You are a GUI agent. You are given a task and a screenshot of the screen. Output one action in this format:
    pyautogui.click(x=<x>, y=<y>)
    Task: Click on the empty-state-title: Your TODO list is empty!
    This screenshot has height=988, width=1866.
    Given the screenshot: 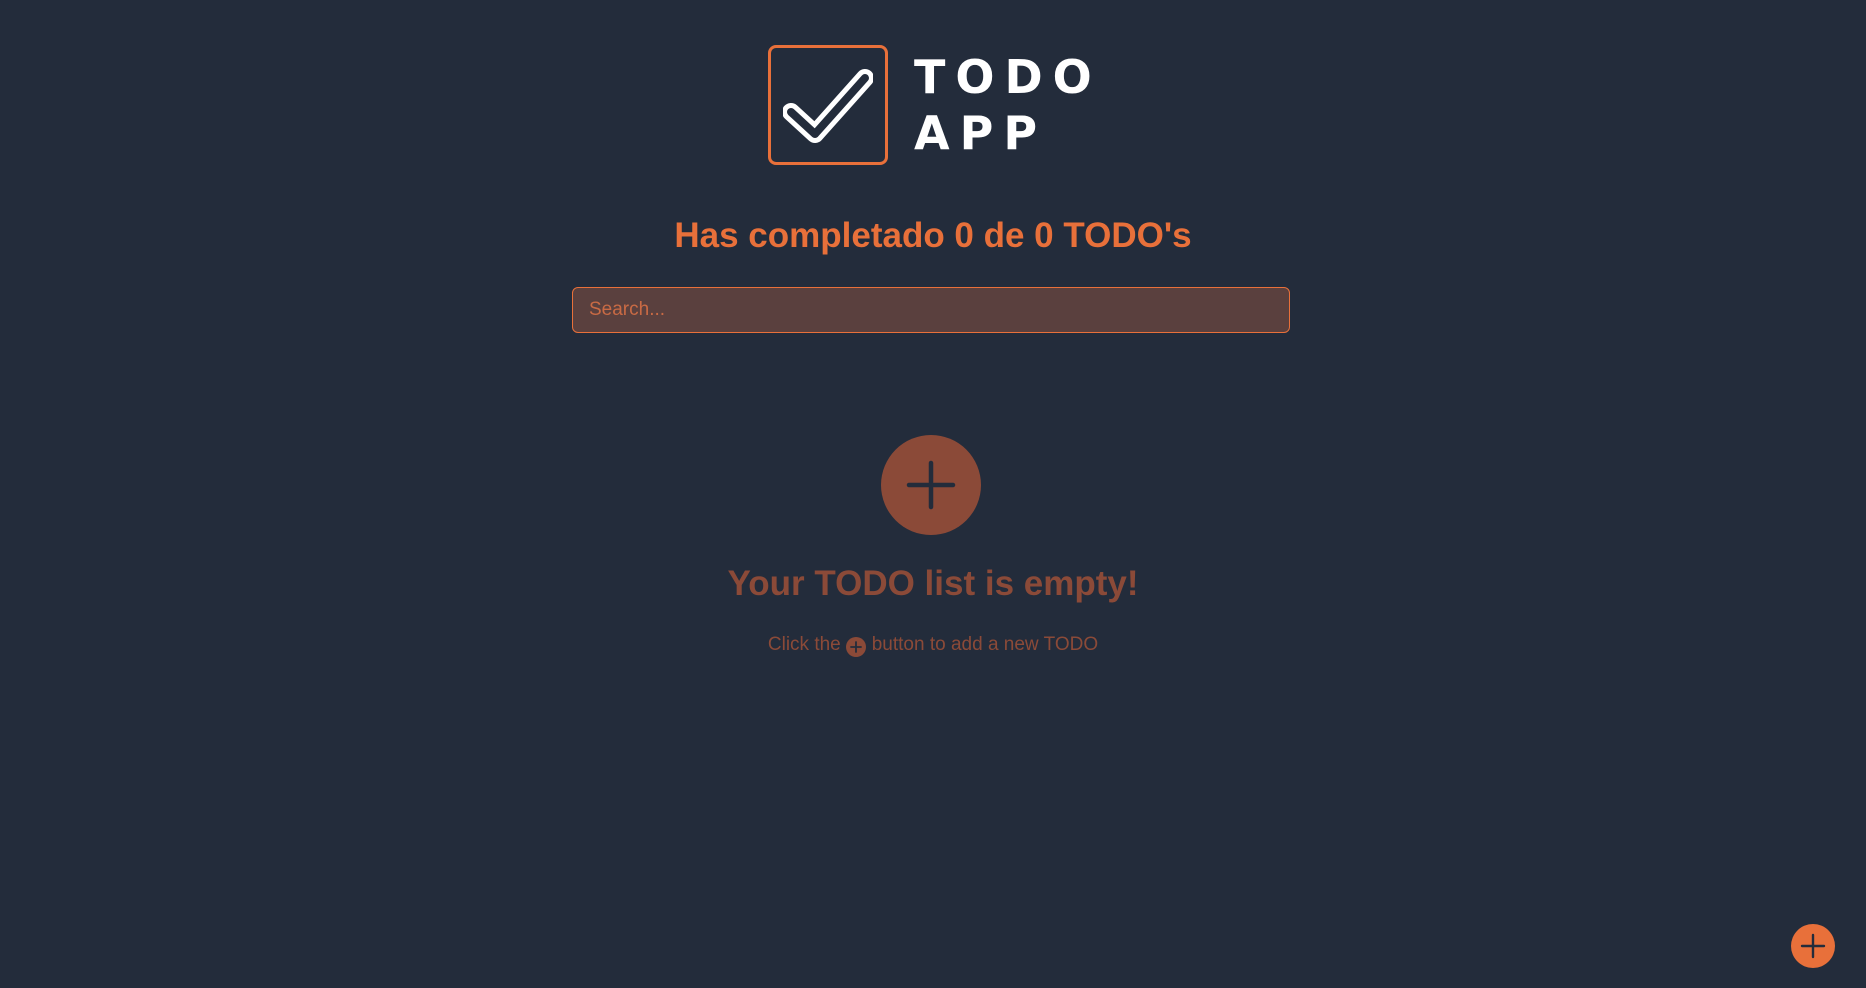 What is the action you would take?
    pyautogui.click(x=933, y=583)
    